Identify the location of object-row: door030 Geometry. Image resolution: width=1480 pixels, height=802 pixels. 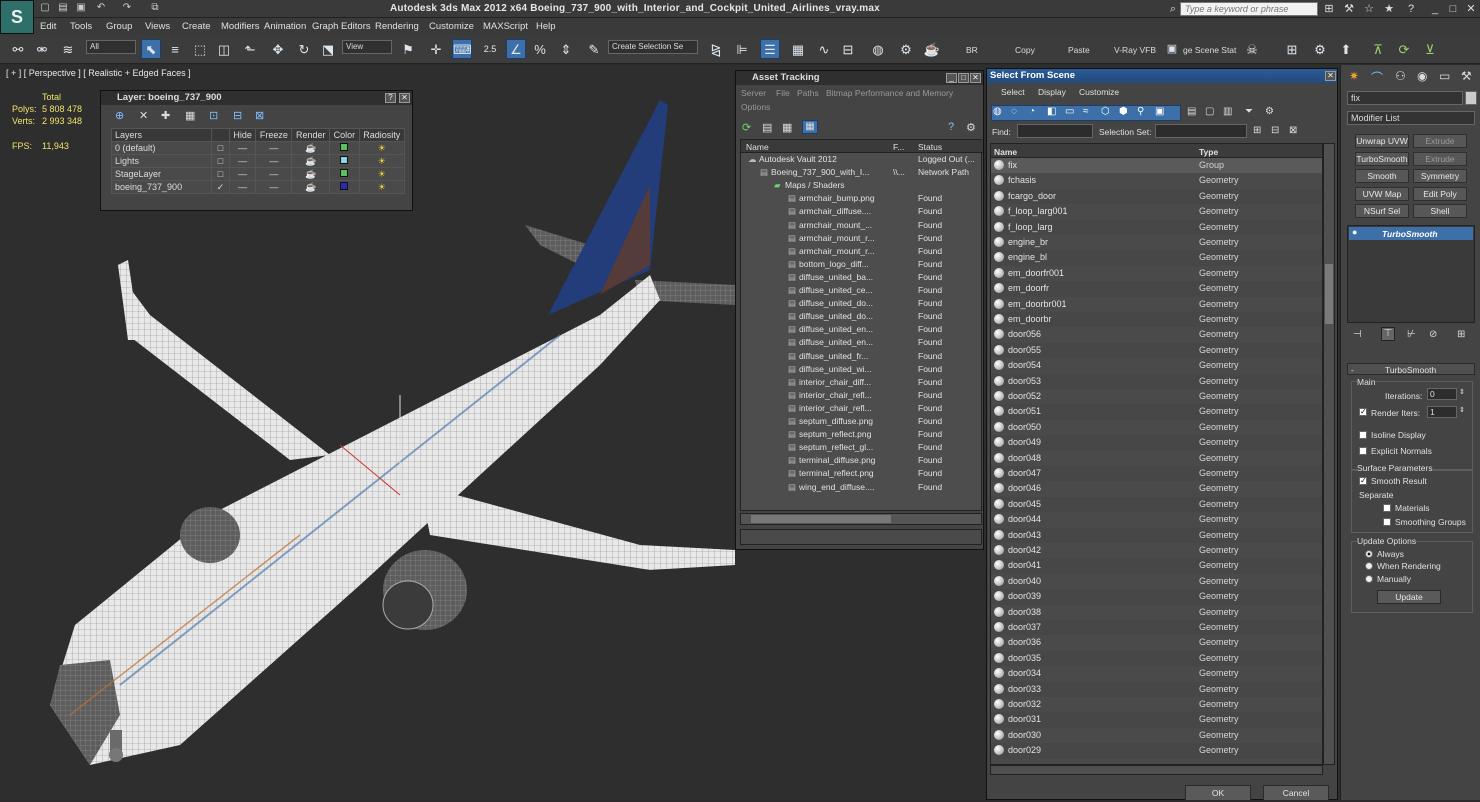
(1156, 735).